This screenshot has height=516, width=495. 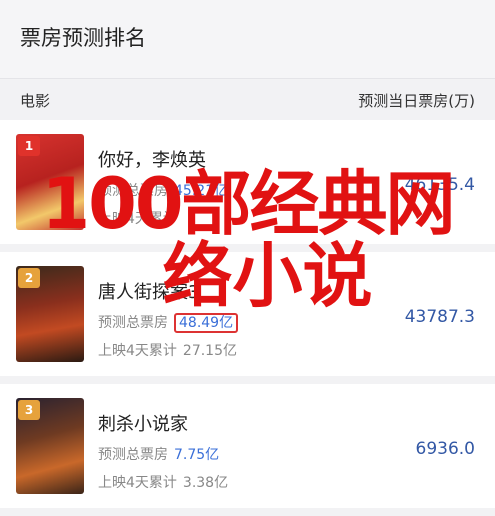 What do you see at coordinates (148, 291) in the screenshot?
I see `movie-title: 唐人街探案3` at bounding box center [148, 291].